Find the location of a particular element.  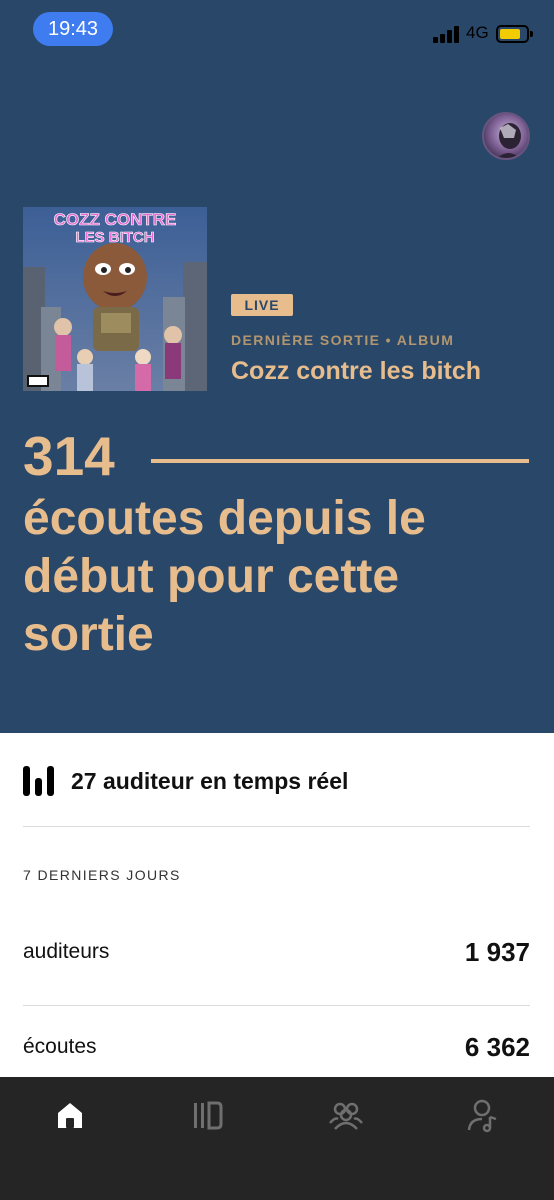

tab-audience is located at coordinates (346, 1115).